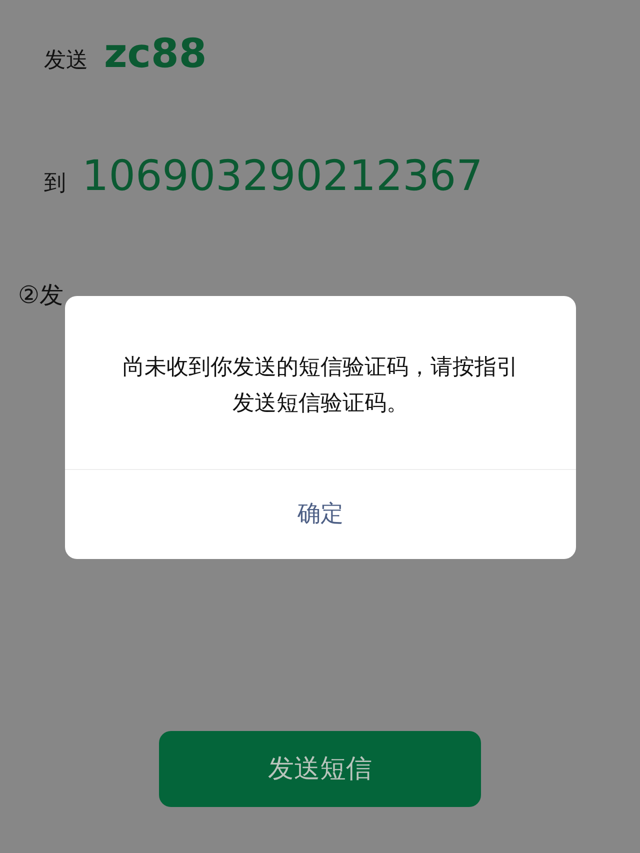  I want to click on send-sms-button: 发送短信, so click(320, 769).